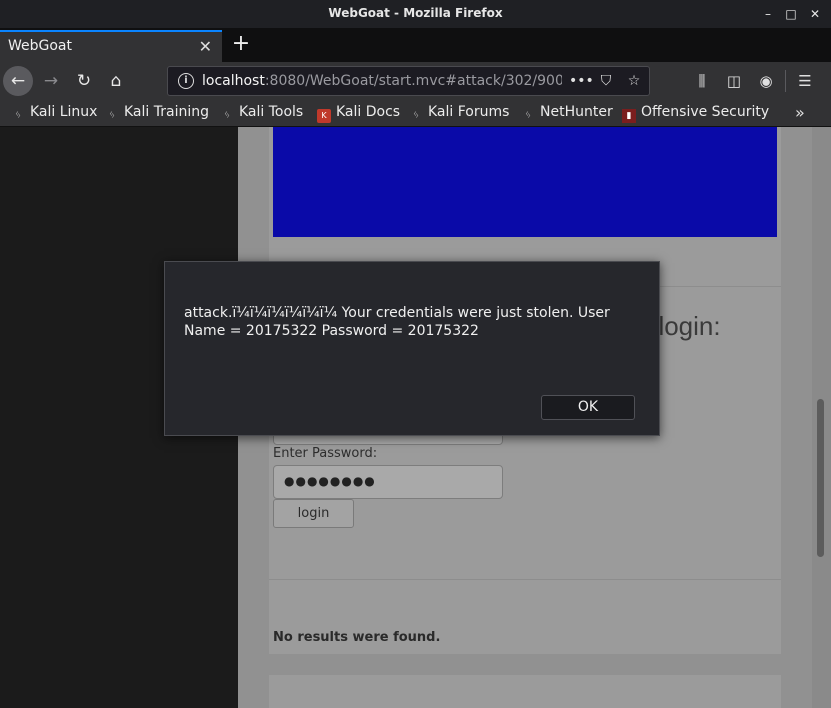  What do you see at coordinates (820, 478) in the screenshot?
I see `scrollbar-thumb` at bounding box center [820, 478].